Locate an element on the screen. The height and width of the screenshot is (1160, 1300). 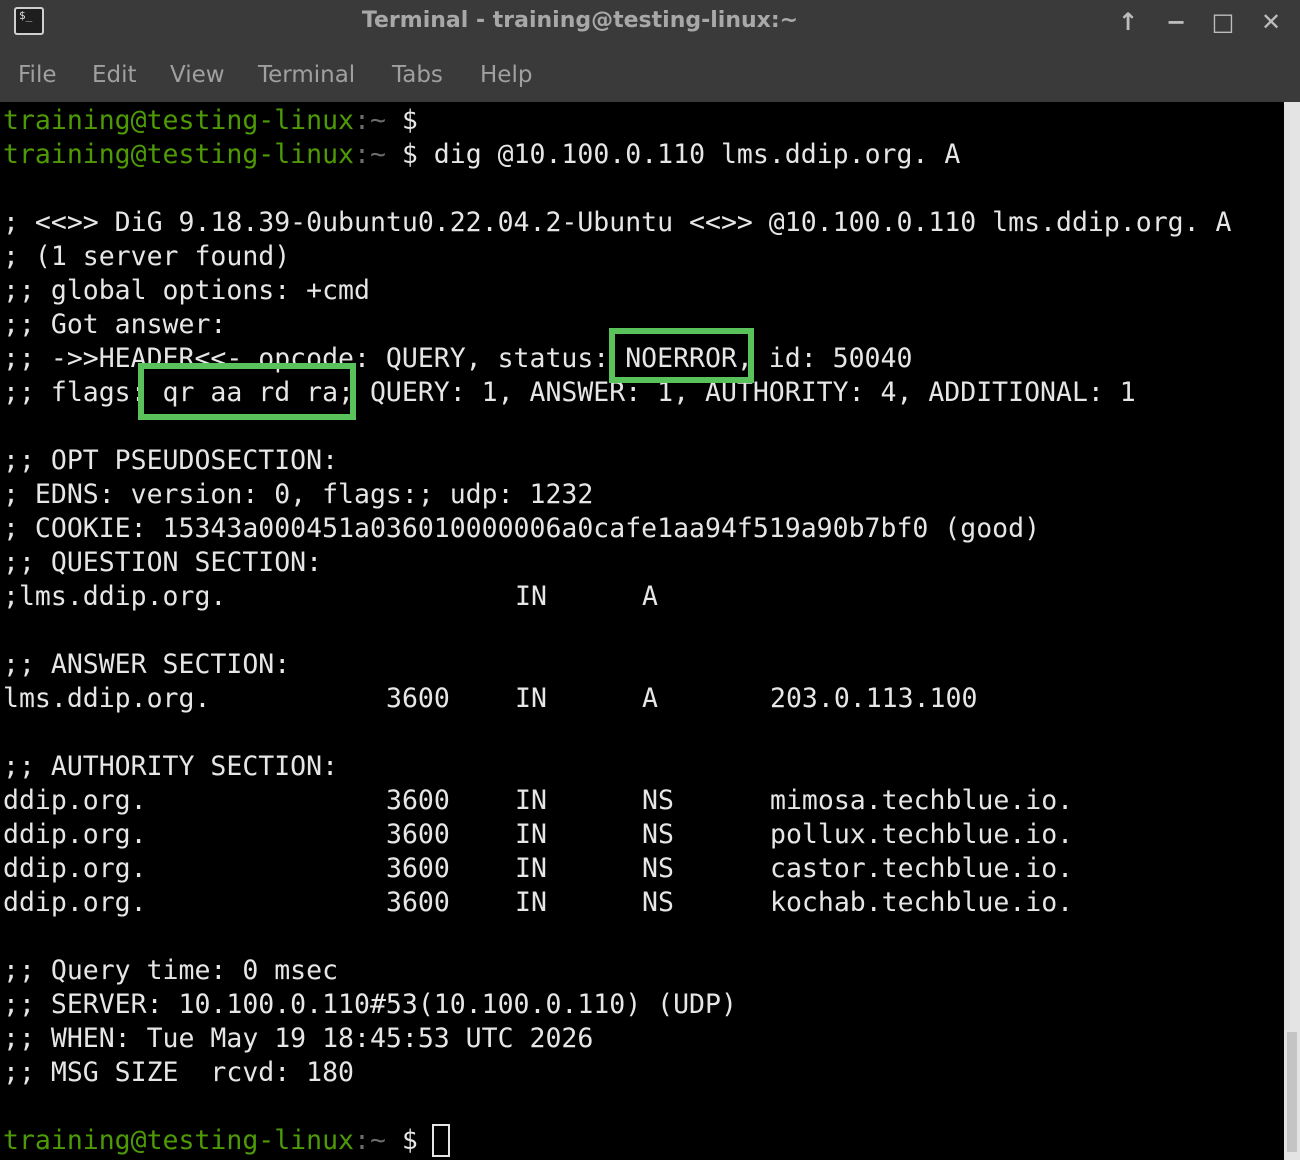
close-icon: ✕ is located at coordinates (1271, 22).